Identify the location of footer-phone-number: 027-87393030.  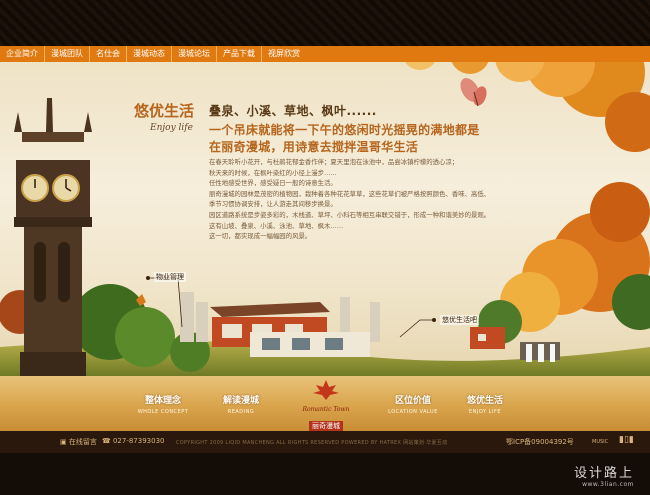
(138, 441).